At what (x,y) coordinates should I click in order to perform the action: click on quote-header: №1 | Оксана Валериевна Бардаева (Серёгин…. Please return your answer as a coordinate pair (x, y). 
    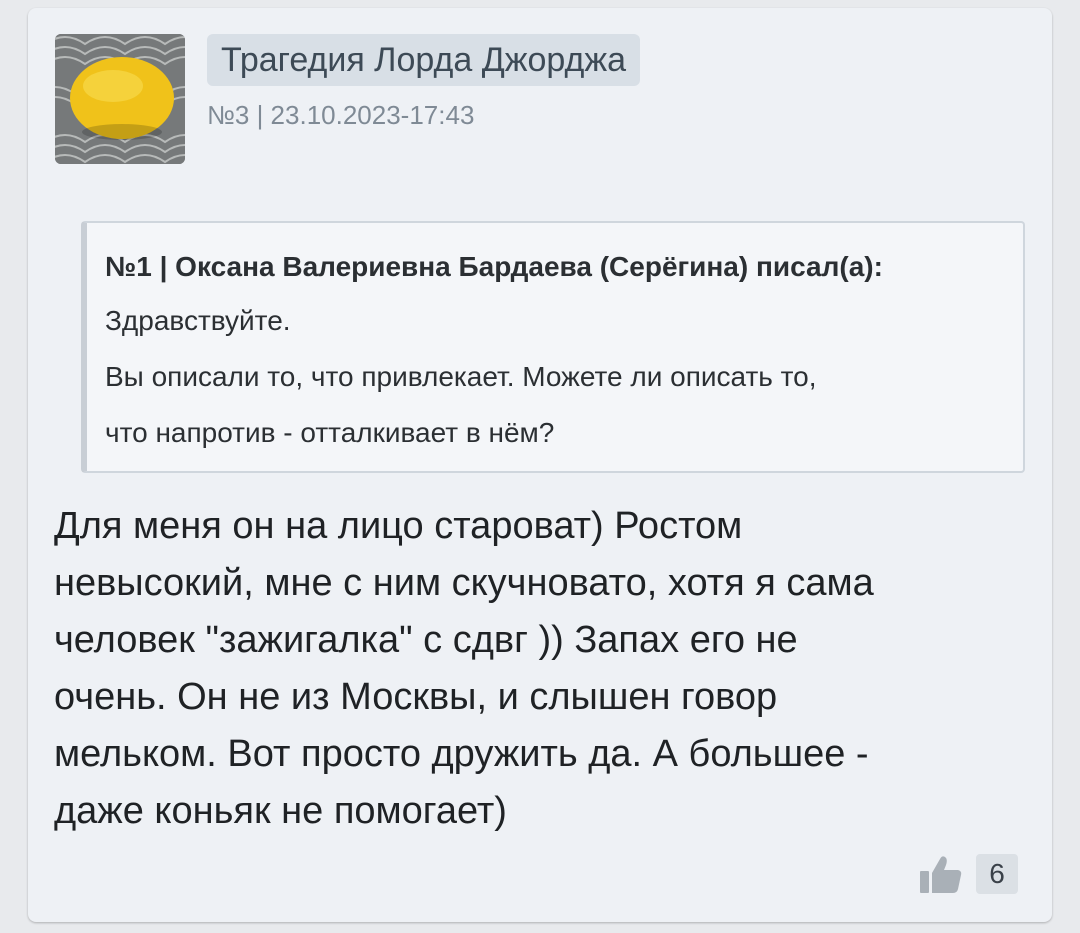
    Looking at the image, I should click on (494, 266).